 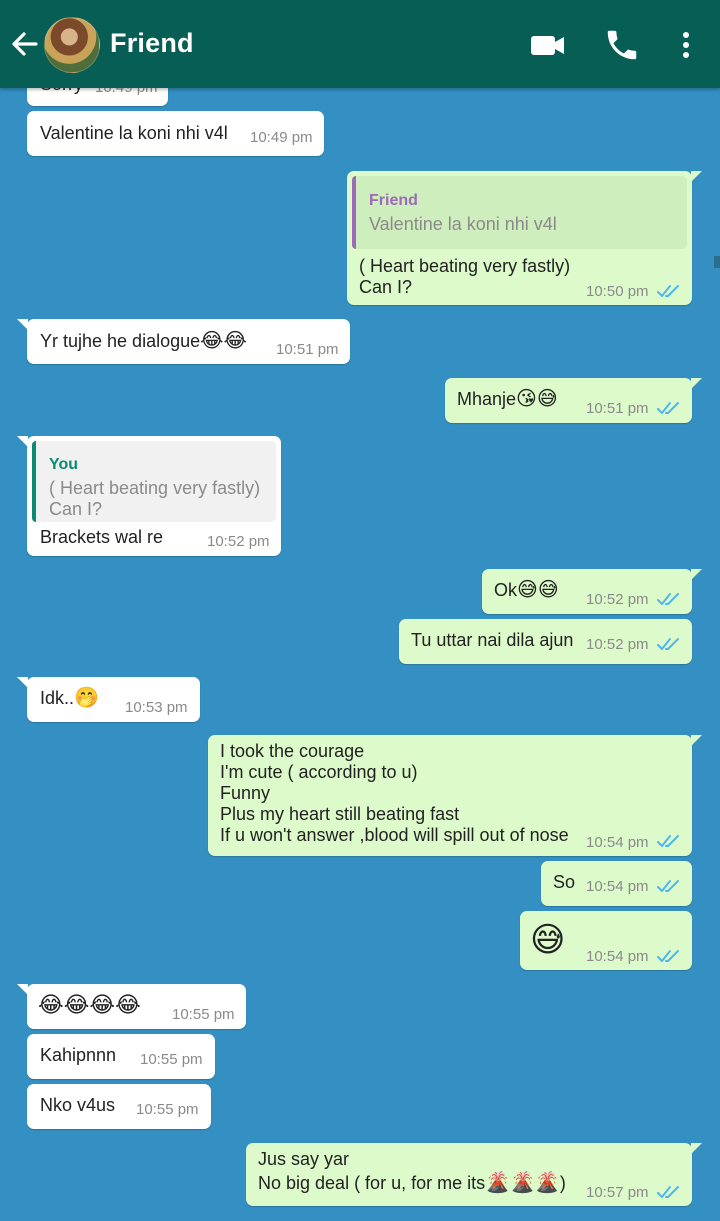 I want to click on emoji: 🤭, so click(x=86, y=698).